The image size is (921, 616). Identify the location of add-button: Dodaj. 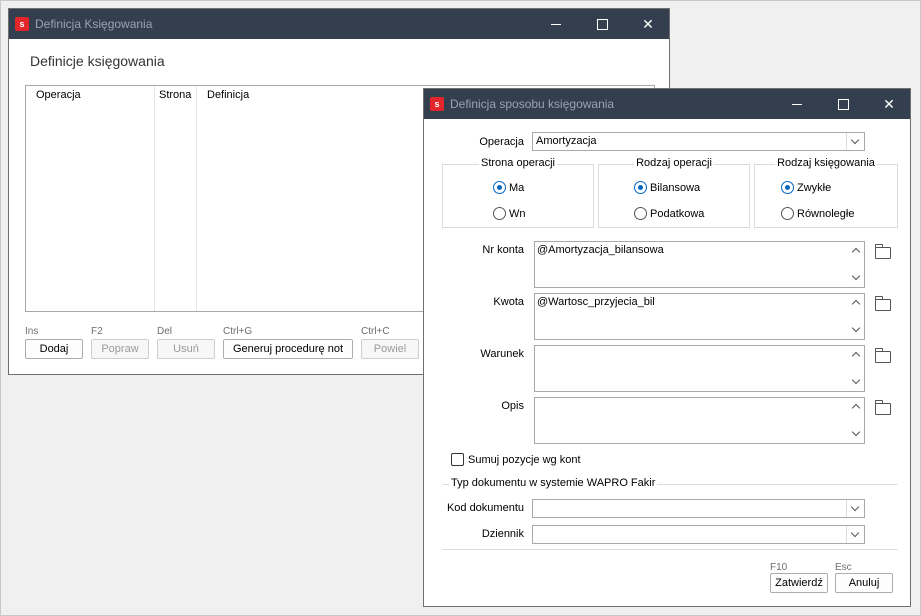
(54, 349).